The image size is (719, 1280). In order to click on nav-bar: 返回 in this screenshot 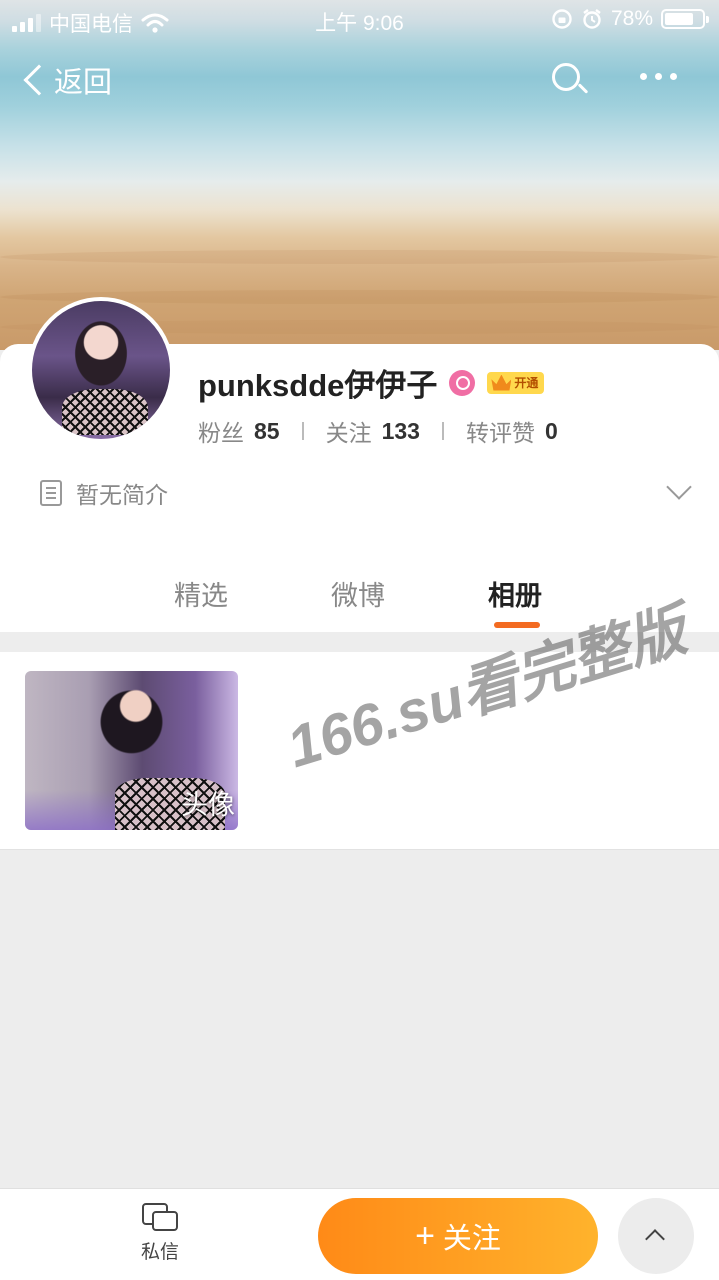, I will do `click(359, 81)`.